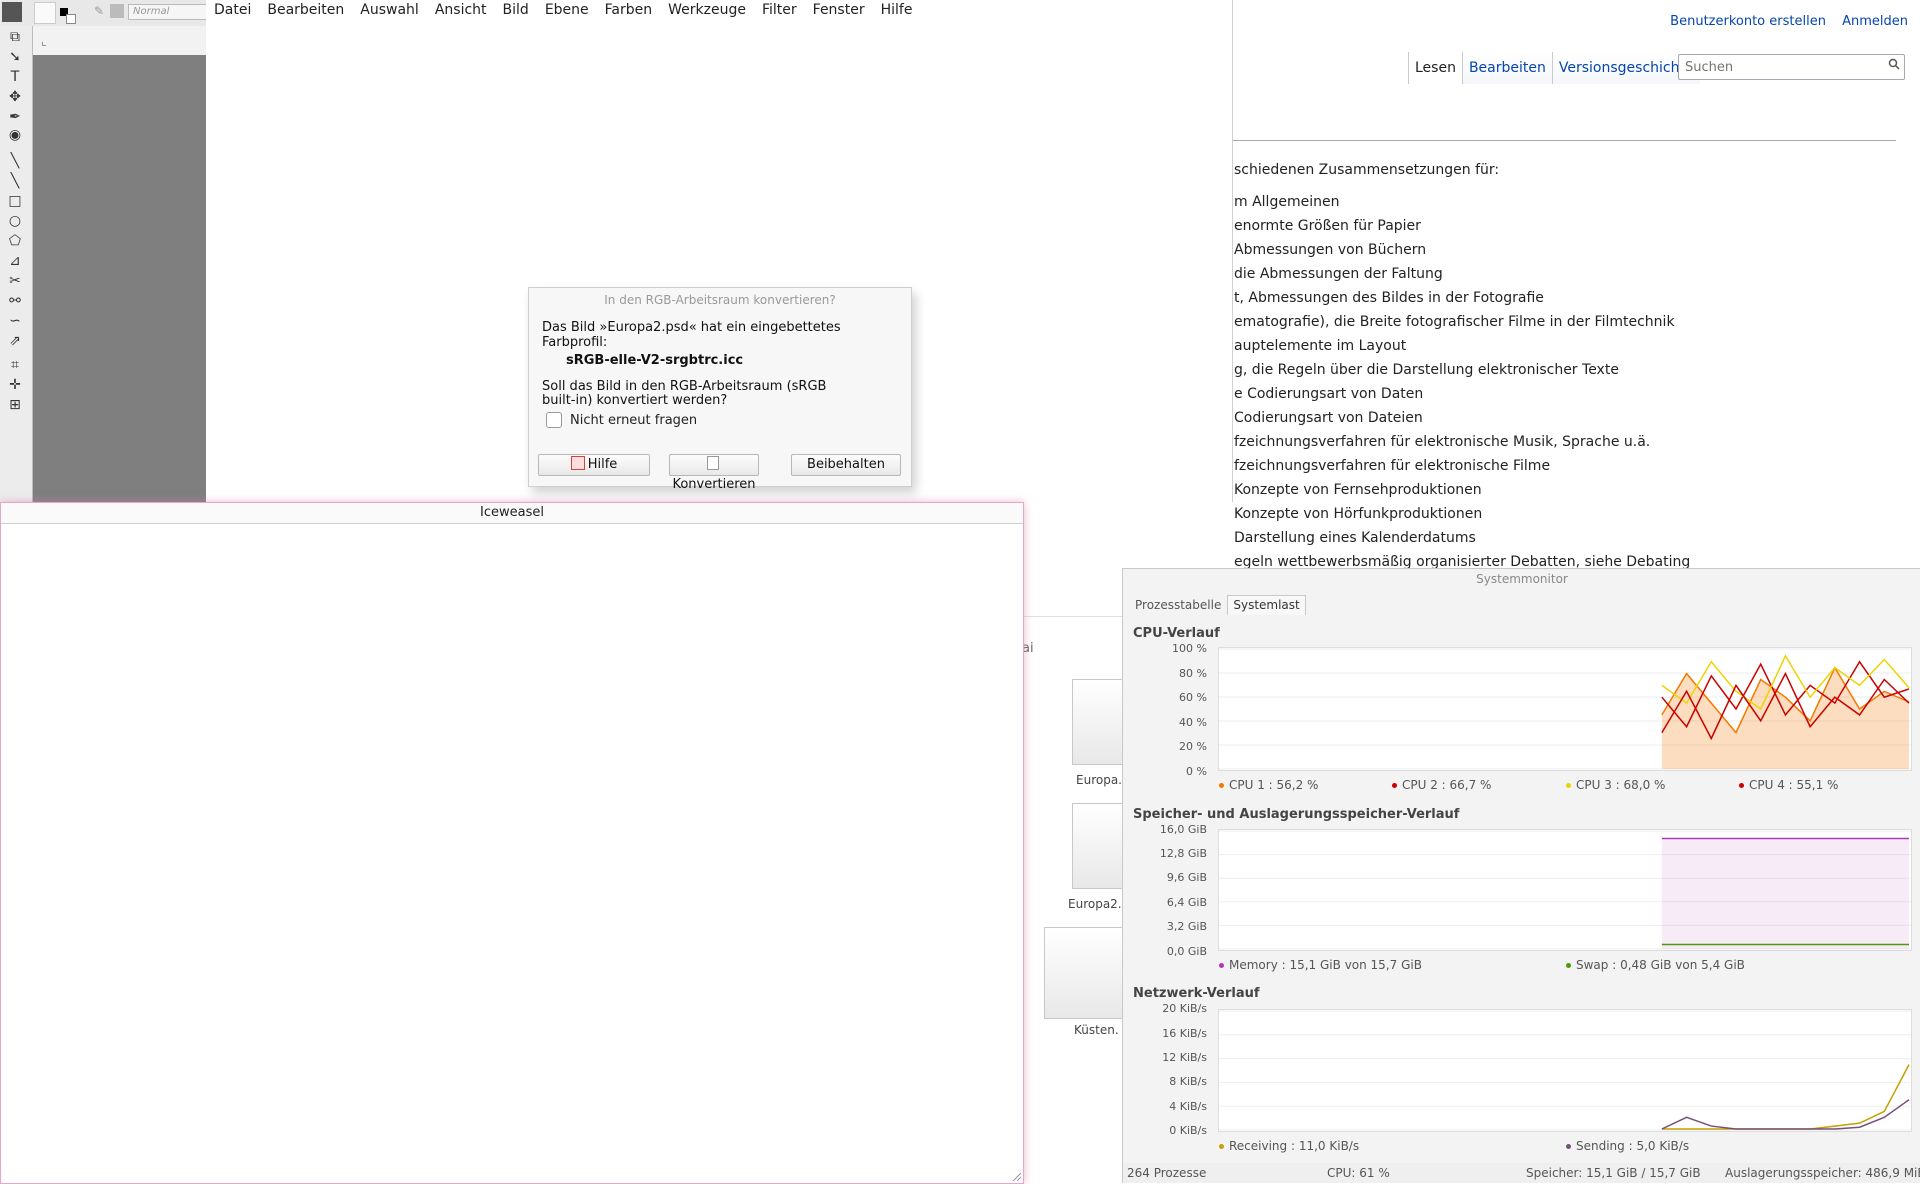 The width and height of the screenshot is (1920, 1184). Describe the element at coordinates (15, 365) in the screenshot. I see `crop-tool-icon: ⌗` at that location.